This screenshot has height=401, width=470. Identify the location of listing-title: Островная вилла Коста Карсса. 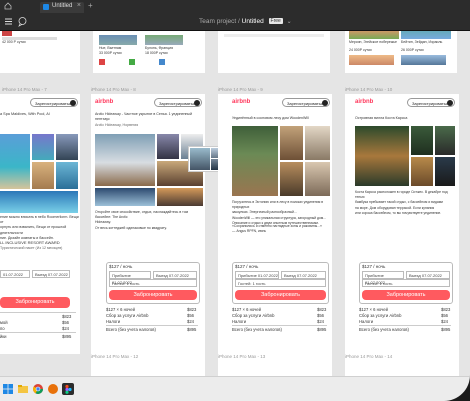
(381, 118).